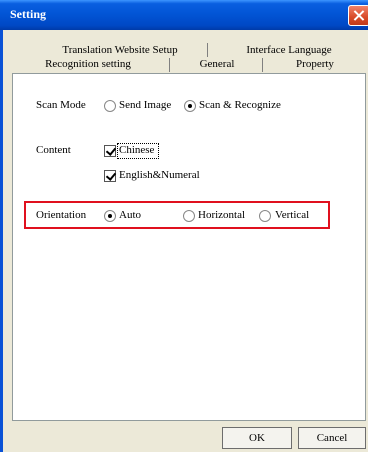 The height and width of the screenshot is (452, 368). What do you see at coordinates (184, 15) in the screenshot?
I see `title-bar: Setting` at bounding box center [184, 15].